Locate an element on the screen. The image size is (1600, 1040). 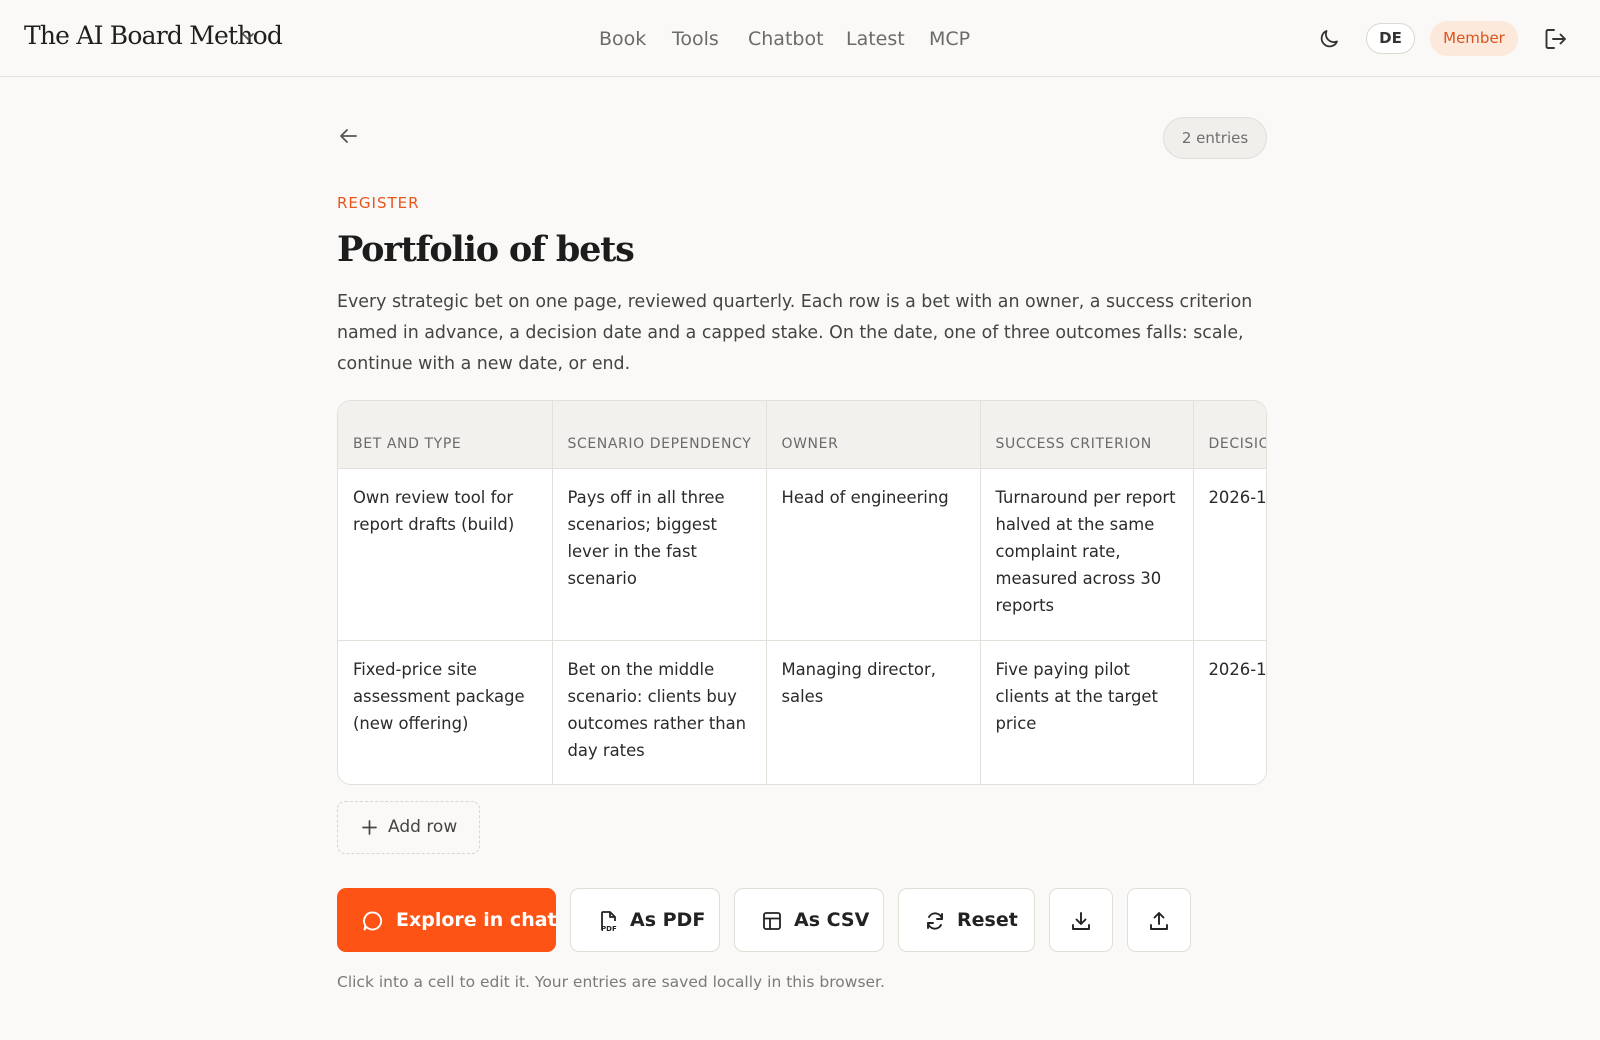
nav-latest: Latest is located at coordinates (875, 39).